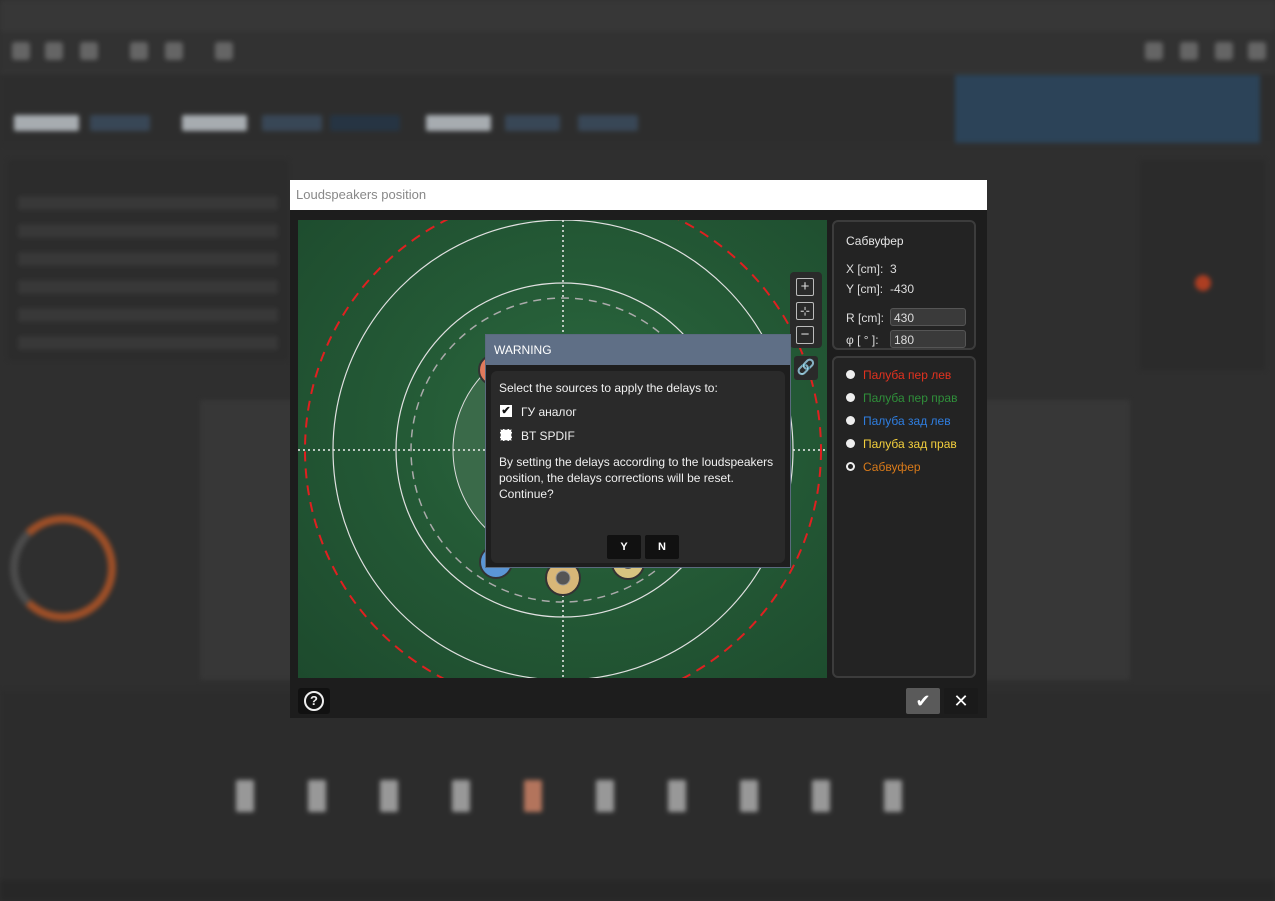 The width and height of the screenshot is (1275, 901). Describe the element at coordinates (892, 467) in the screenshot. I see `speaker-option-label: Сабвуфер` at that location.